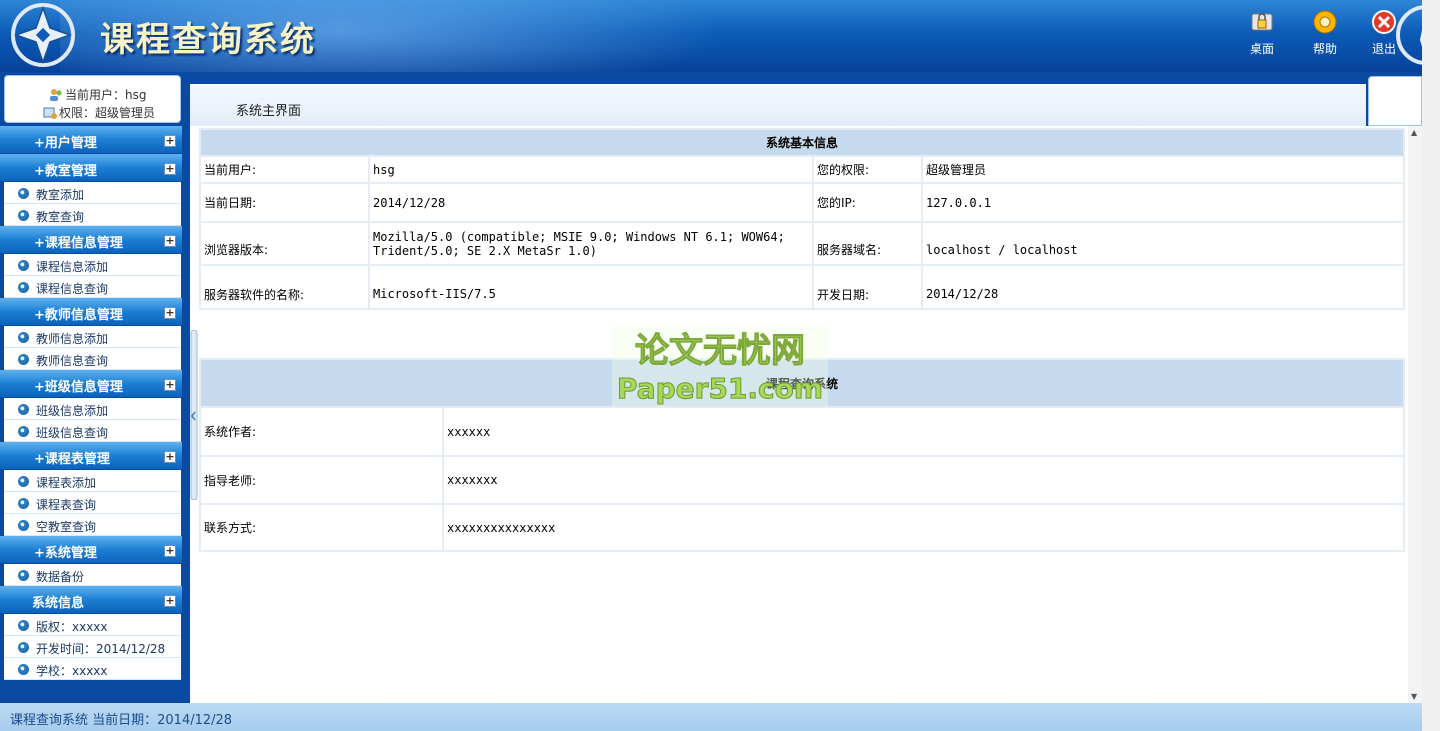 This screenshot has height=731, width=1440. I want to click on help-button: 帮助, so click(1325, 32).